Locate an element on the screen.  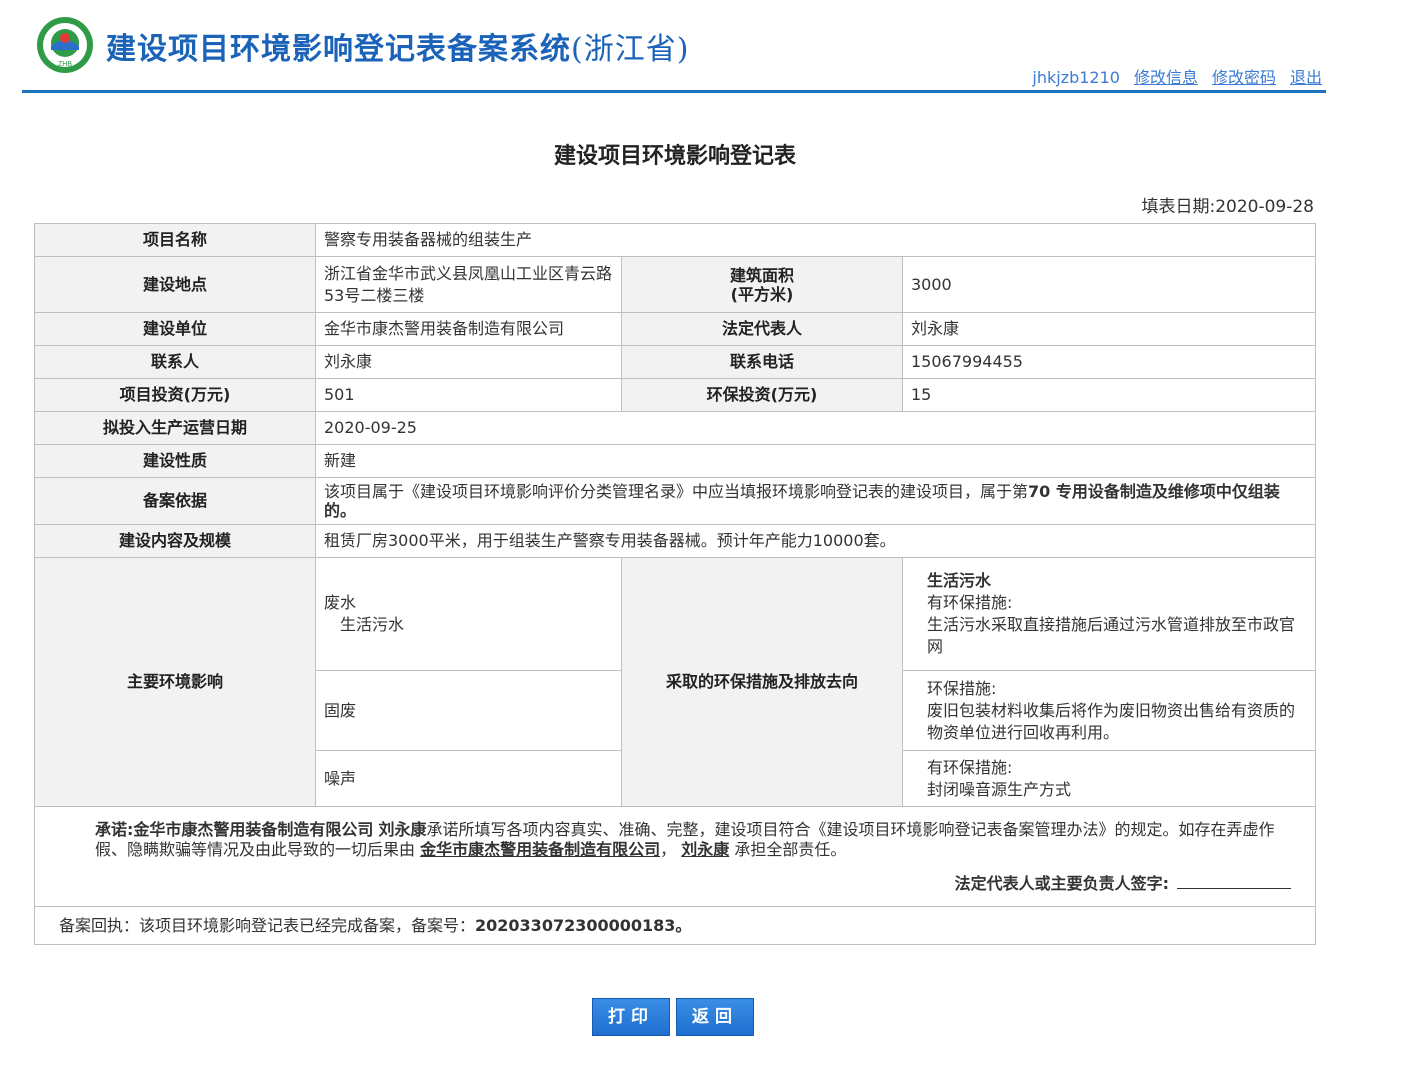
legal-rep-label: 法定代表人 is located at coordinates (762, 329).